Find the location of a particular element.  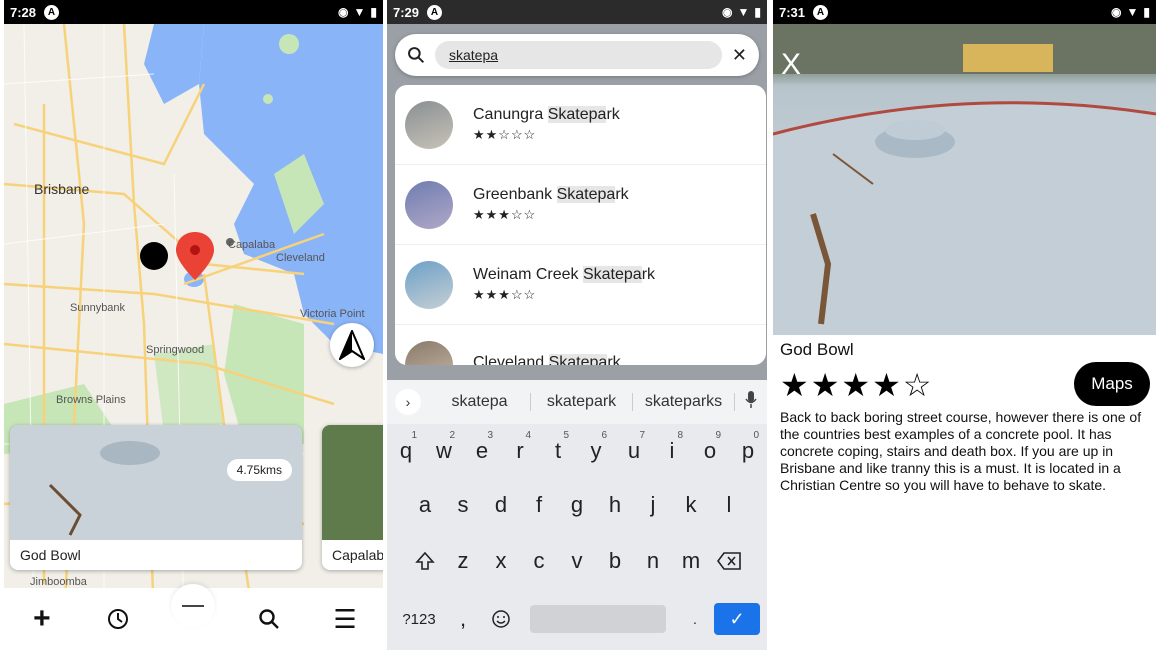

suggestion-item: skatepark is located at coordinates (582, 402).